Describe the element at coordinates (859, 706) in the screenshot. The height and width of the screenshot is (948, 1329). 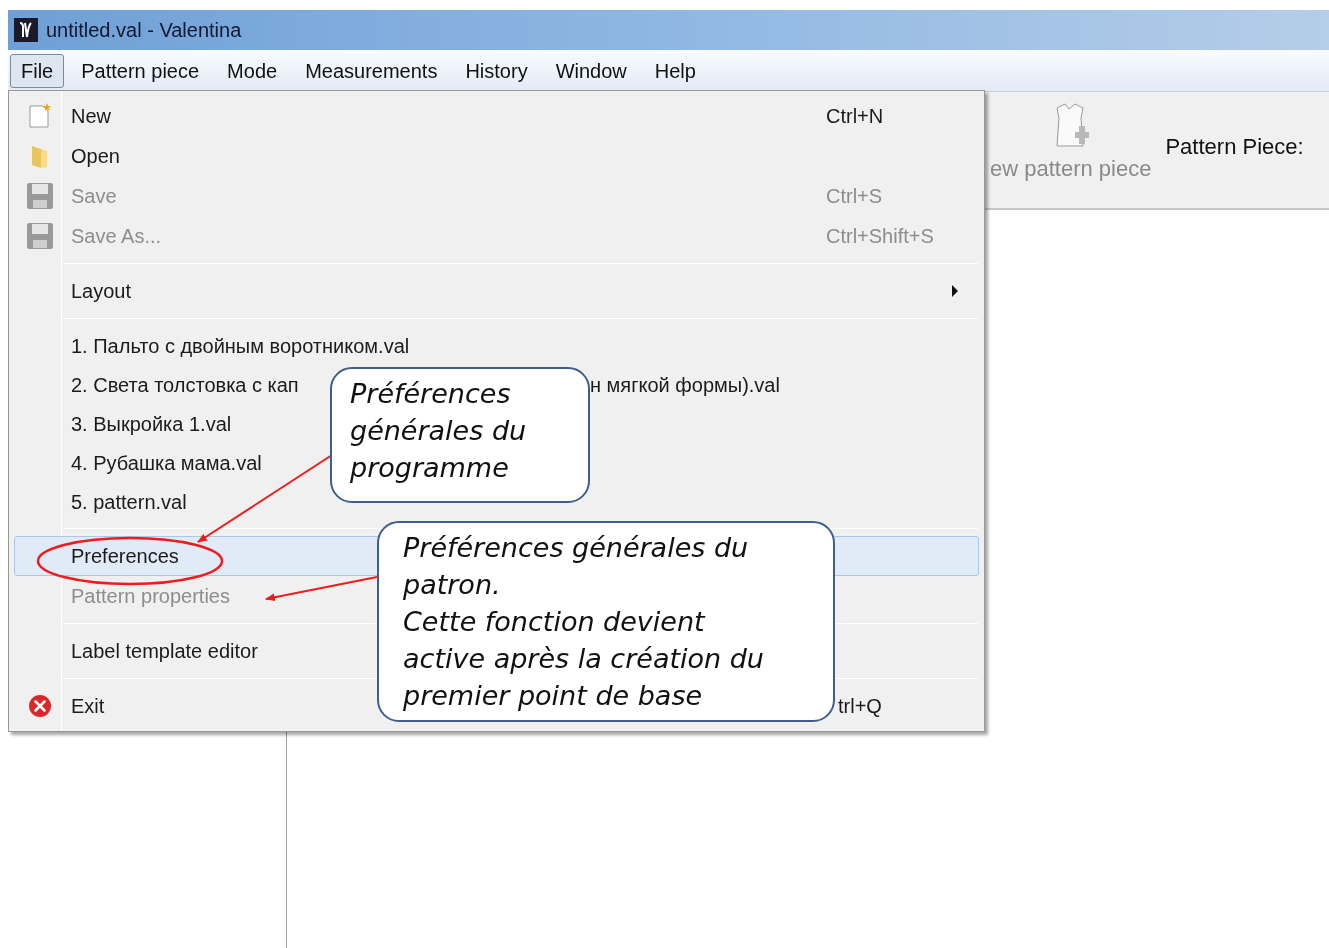
I see `shortcut-label: trl+Q` at that location.